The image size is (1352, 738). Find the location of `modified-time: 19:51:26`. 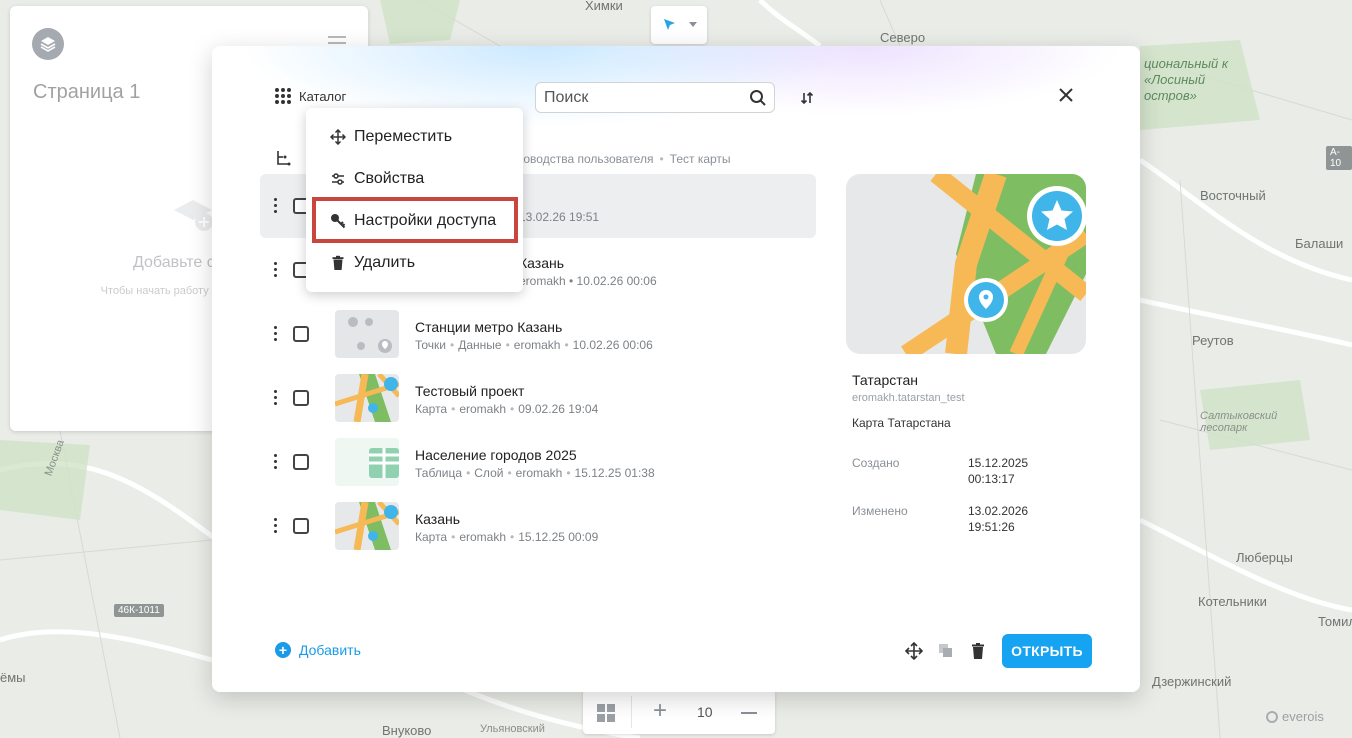

modified-time: 19:51:26 is located at coordinates (991, 527).